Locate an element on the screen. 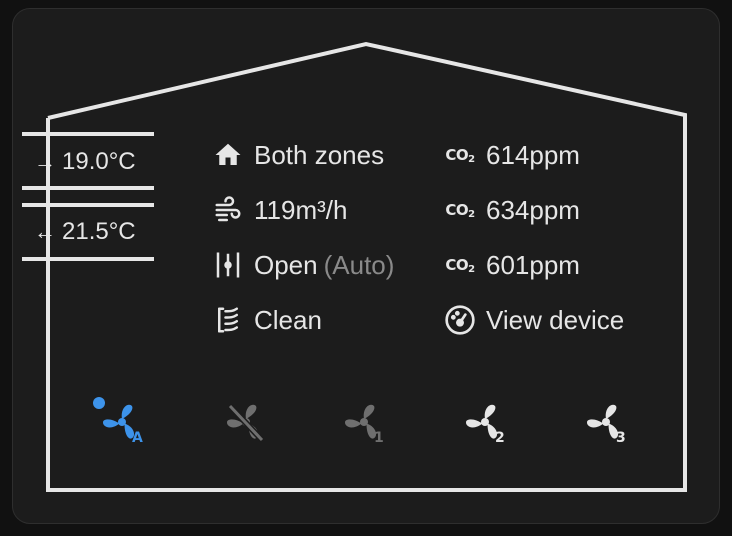  bypass-mode-label: (Auto) is located at coordinates (359, 264).